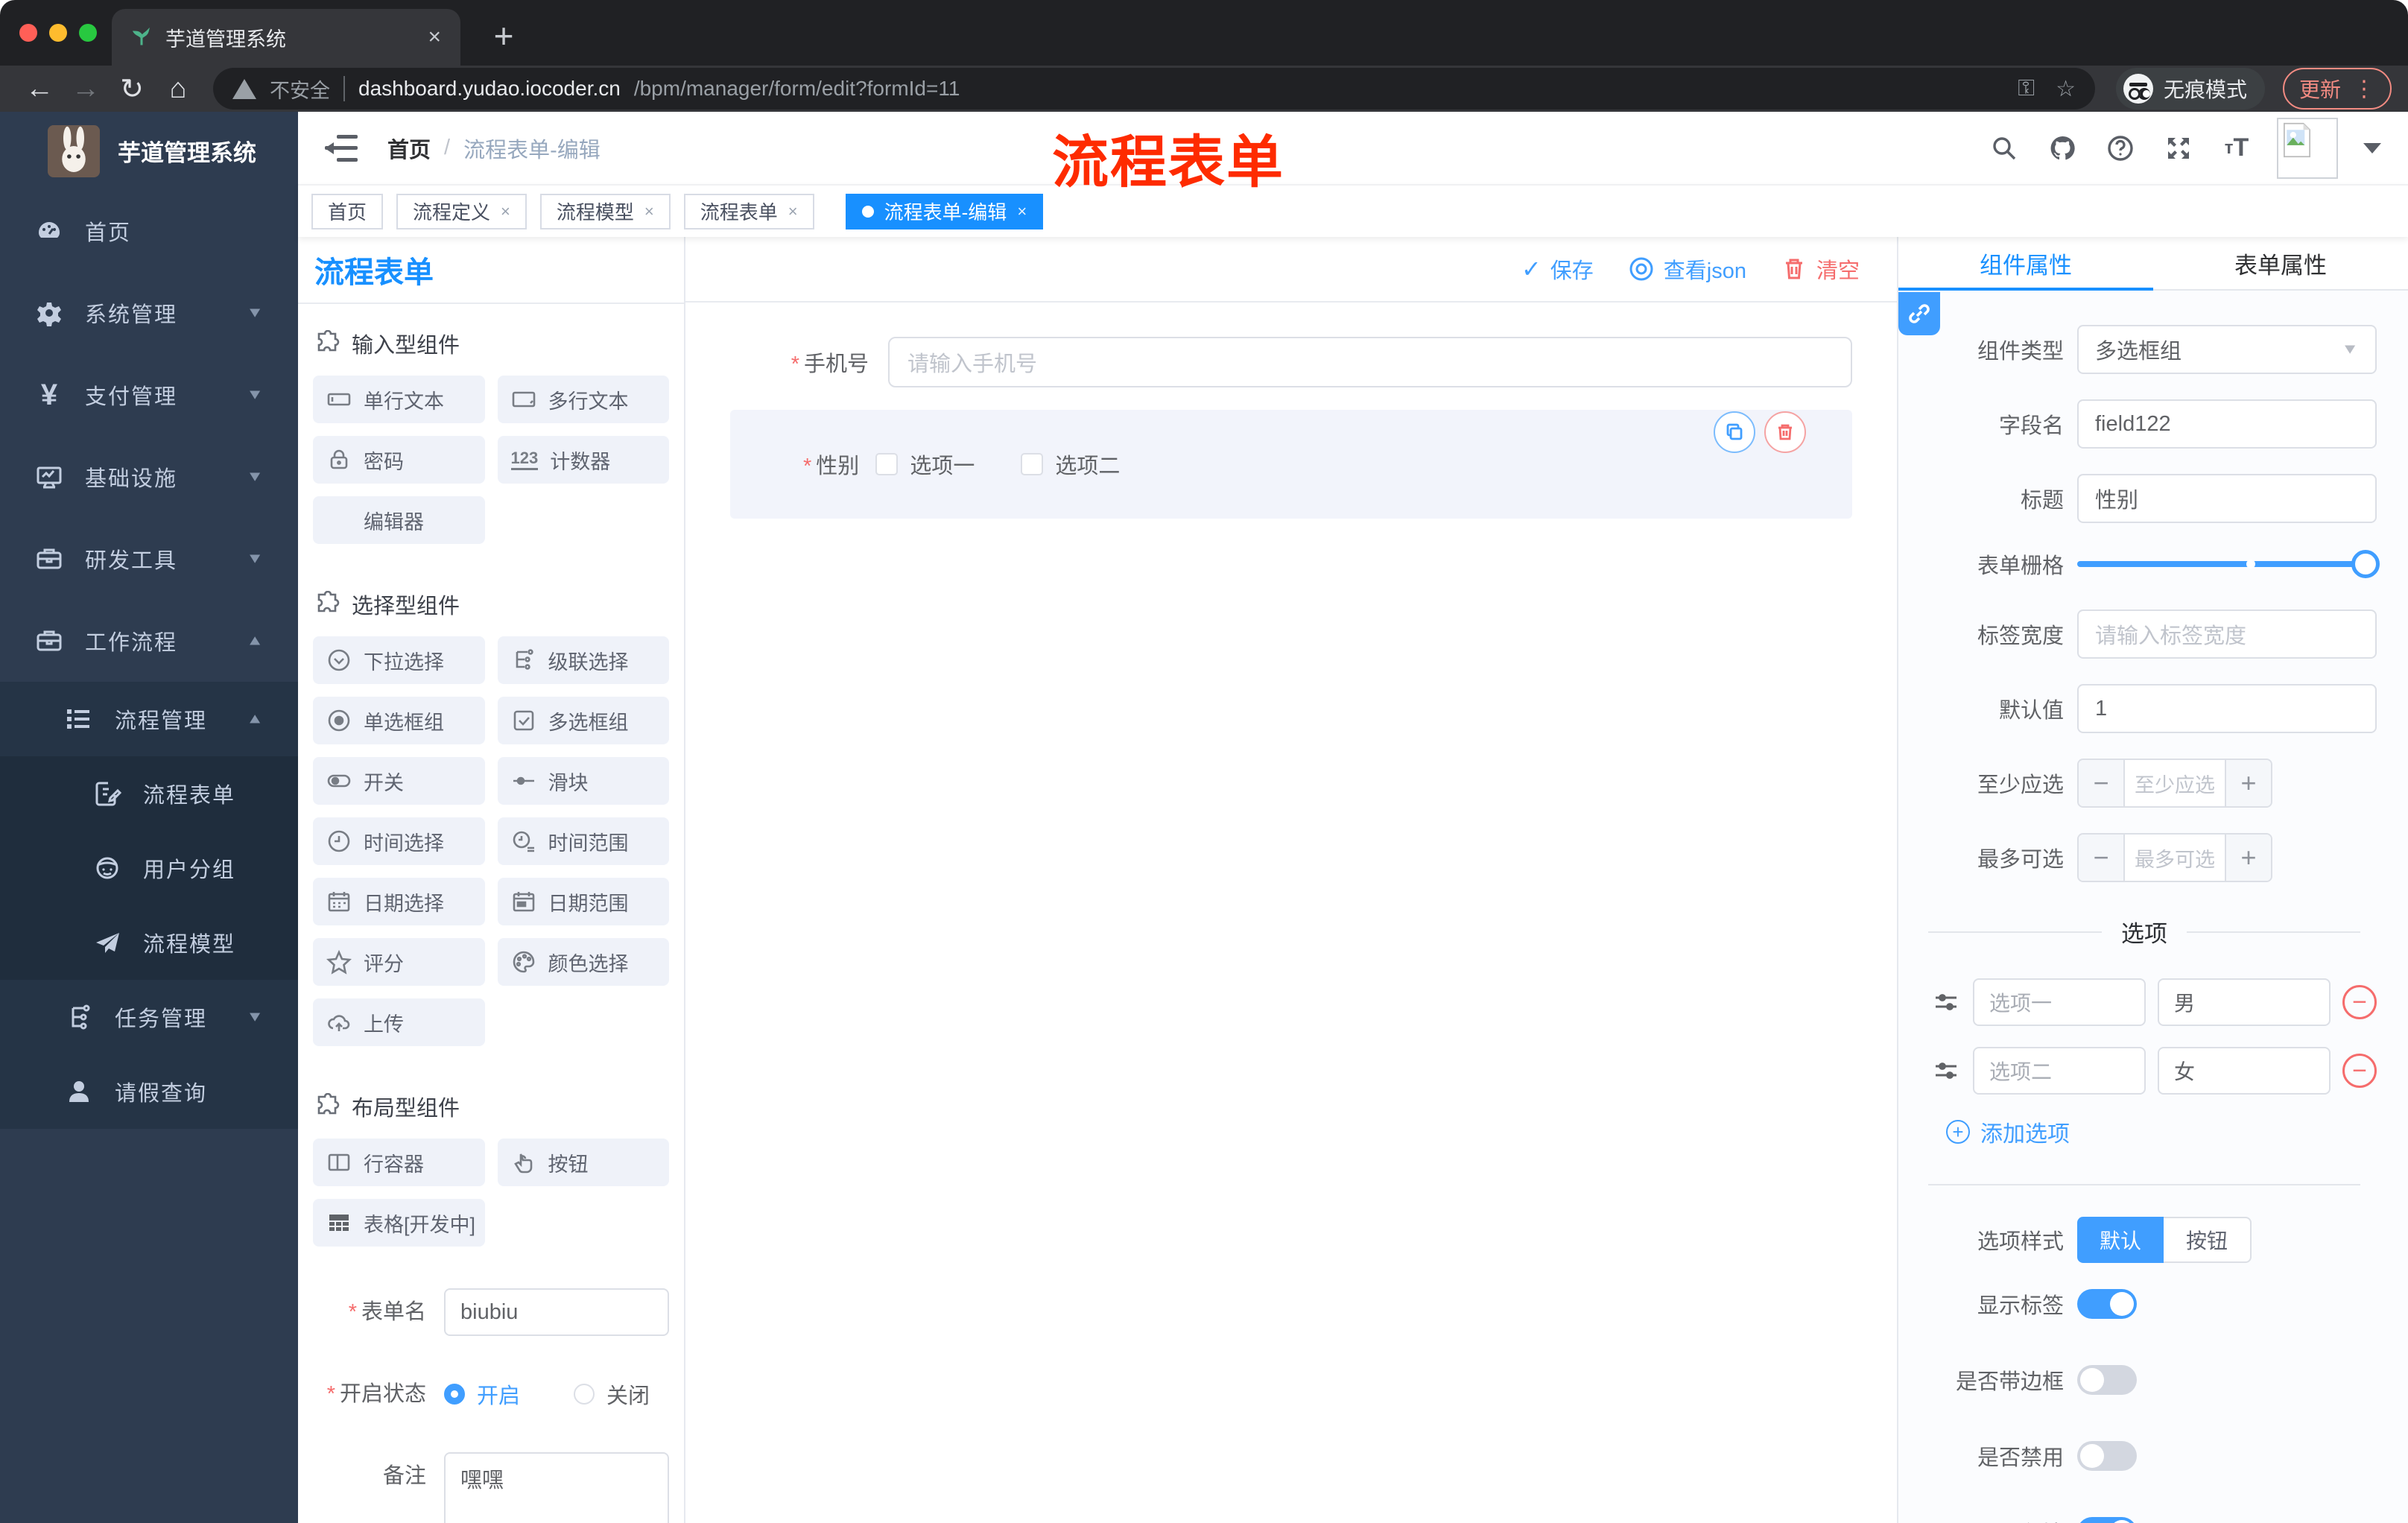 Image resolution: width=2408 pixels, height=1523 pixels. Describe the element at coordinates (2120, 1240) in the screenshot. I see `style-default-button: 默认` at that location.